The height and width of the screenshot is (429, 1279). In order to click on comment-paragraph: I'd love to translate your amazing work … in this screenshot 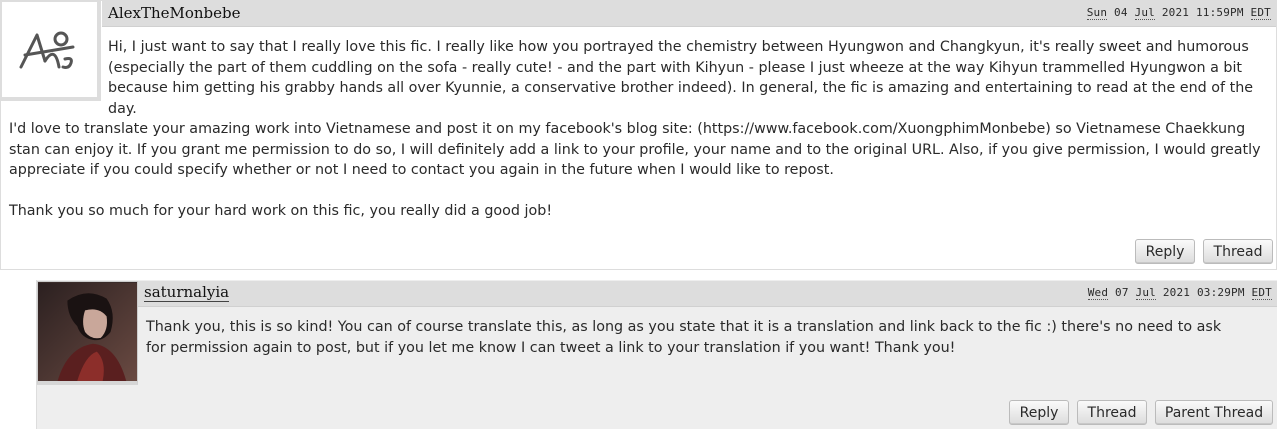, I will do `click(635, 149)`.